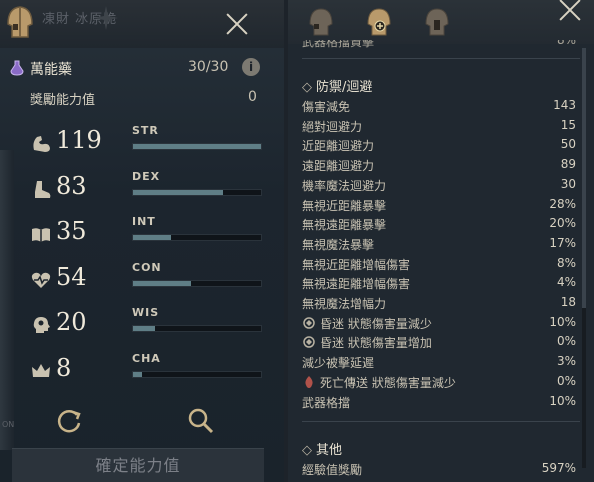  What do you see at coordinates (356, 284) in the screenshot?
I see `stat-row-label: 無視遠距離增幅傷害` at bounding box center [356, 284].